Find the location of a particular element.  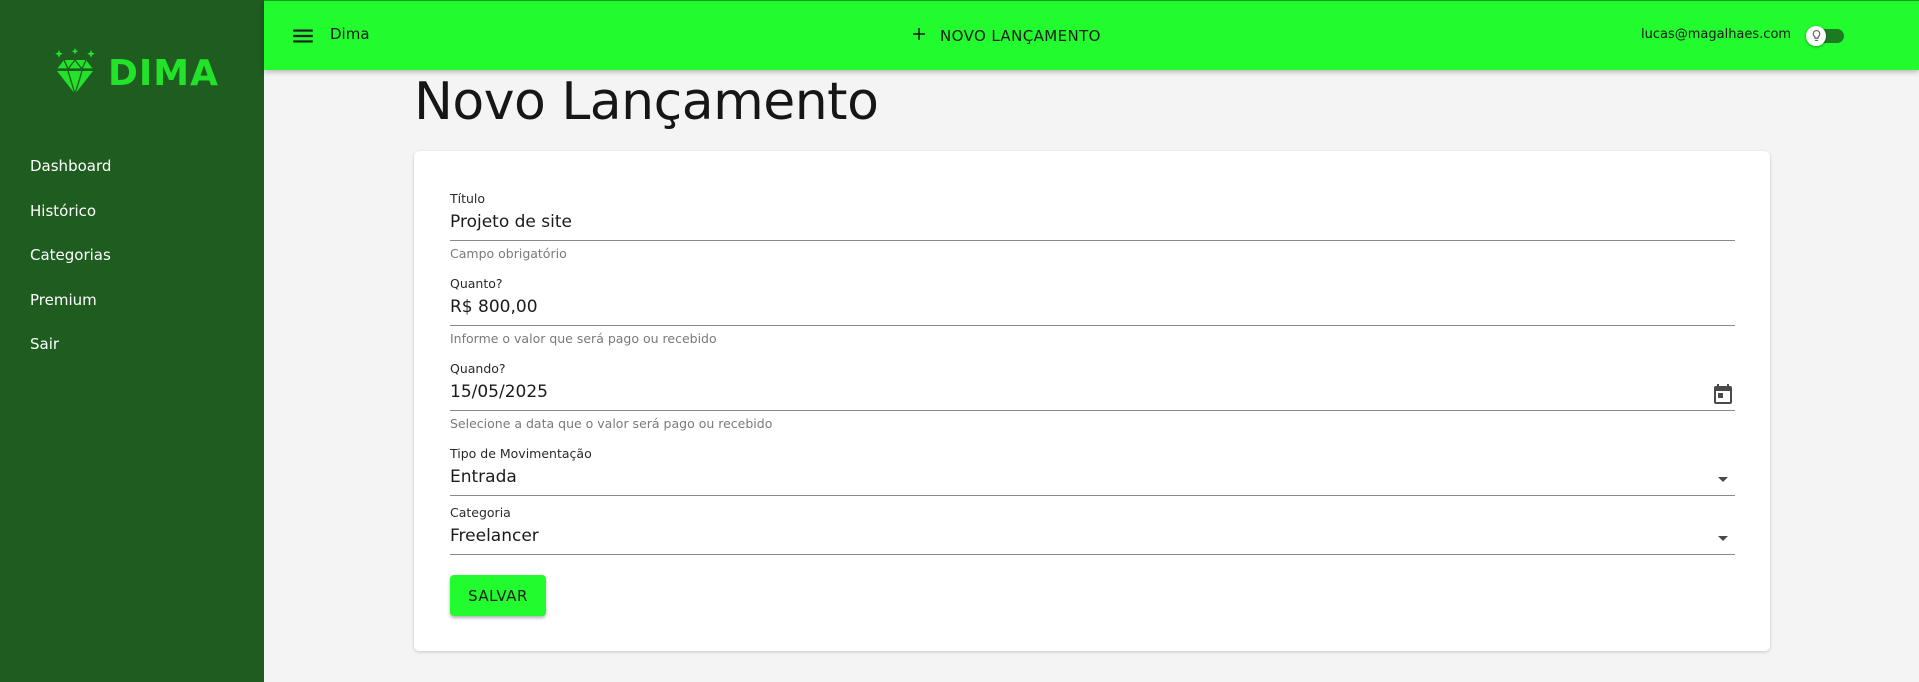

logo: DIMA is located at coordinates (136, 73).